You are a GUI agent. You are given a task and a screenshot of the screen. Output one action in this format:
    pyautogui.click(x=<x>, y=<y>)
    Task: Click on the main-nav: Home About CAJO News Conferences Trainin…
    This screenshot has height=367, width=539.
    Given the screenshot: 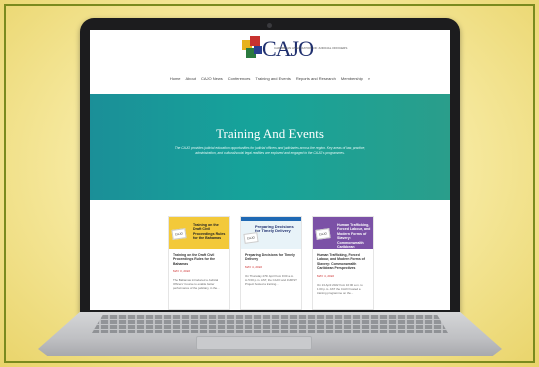 What is the action you would take?
    pyautogui.click(x=270, y=78)
    